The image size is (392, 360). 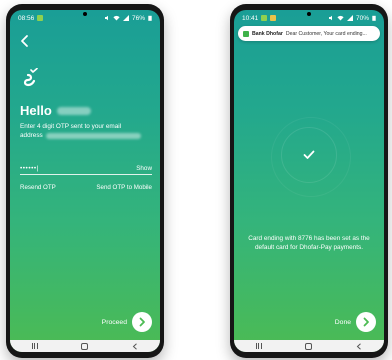 I want to click on bank-logo-icon, so click(x=30, y=77).